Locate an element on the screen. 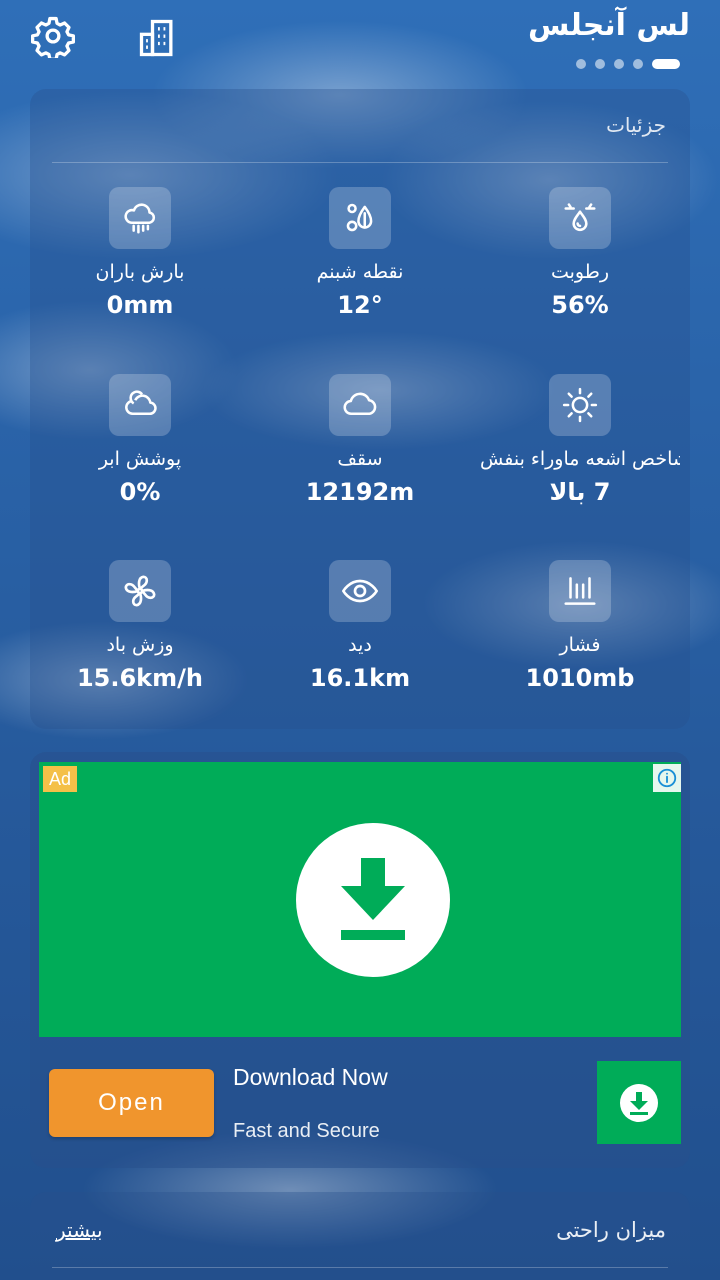 This screenshot has height=1280, width=720. sun-icon is located at coordinates (580, 405).